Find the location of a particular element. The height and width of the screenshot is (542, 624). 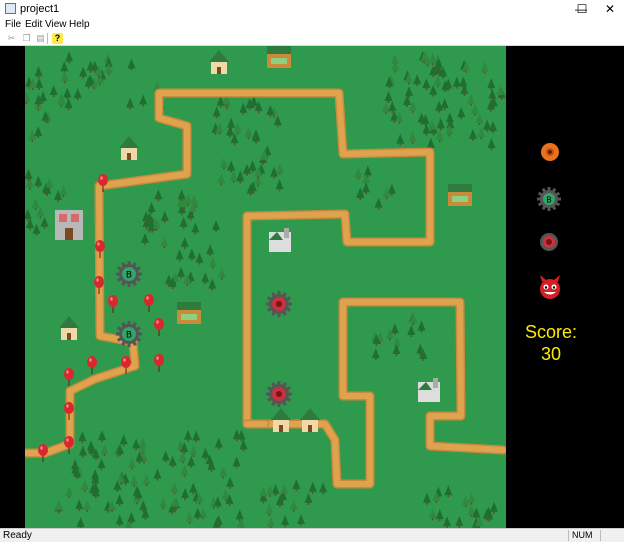

status-pane-empty is located at coordinates (612, 535).